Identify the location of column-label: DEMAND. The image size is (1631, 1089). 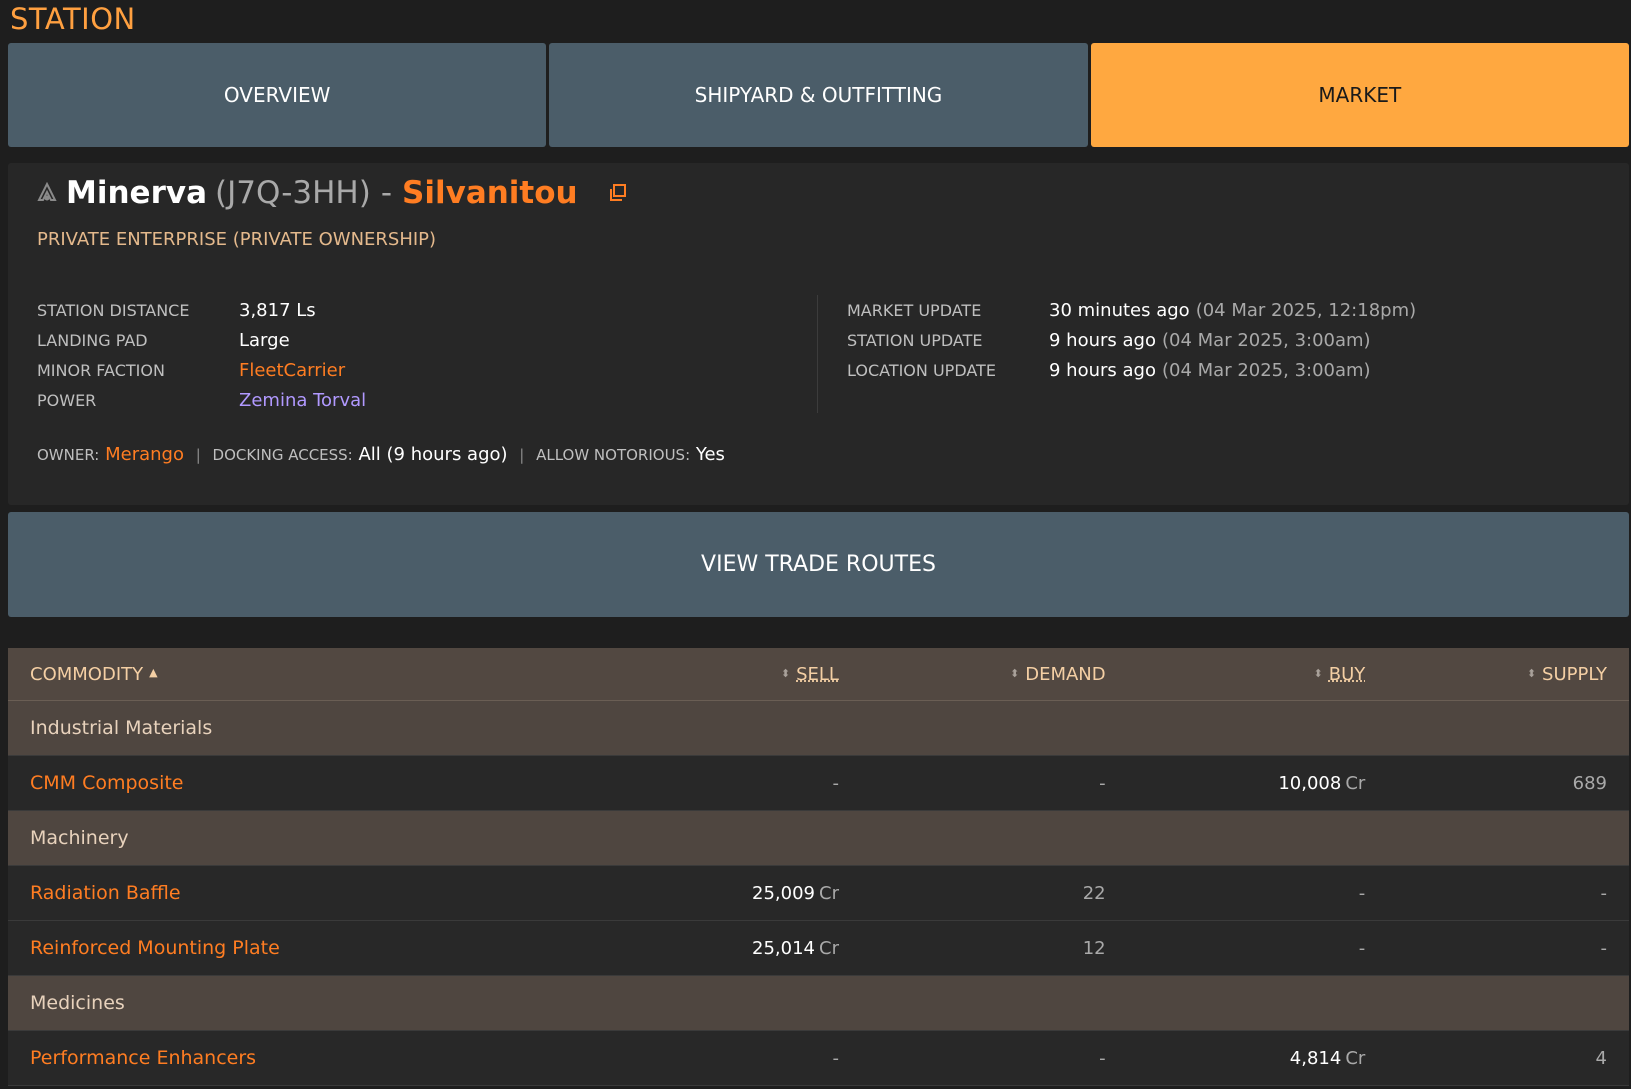
(1065, 674).